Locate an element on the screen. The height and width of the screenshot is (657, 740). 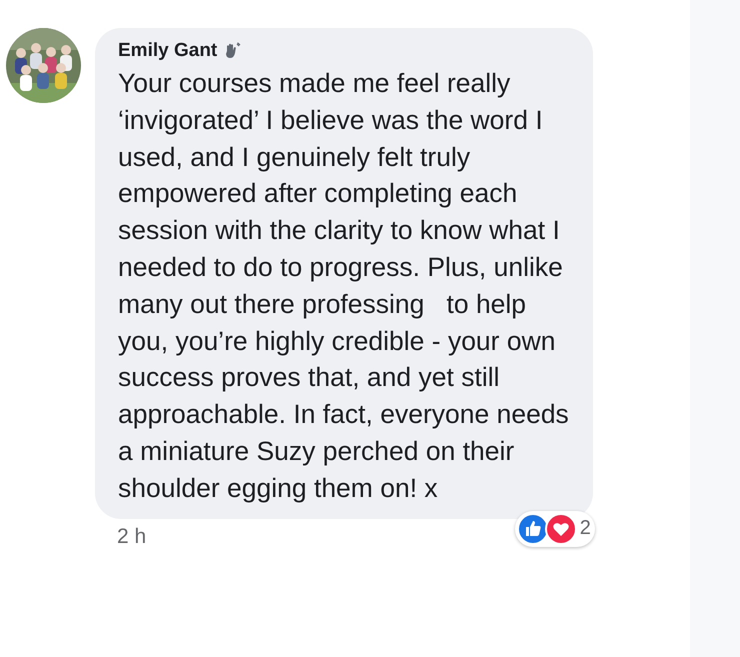
reaction-summary: 2 is located at coordinates (554, 528).